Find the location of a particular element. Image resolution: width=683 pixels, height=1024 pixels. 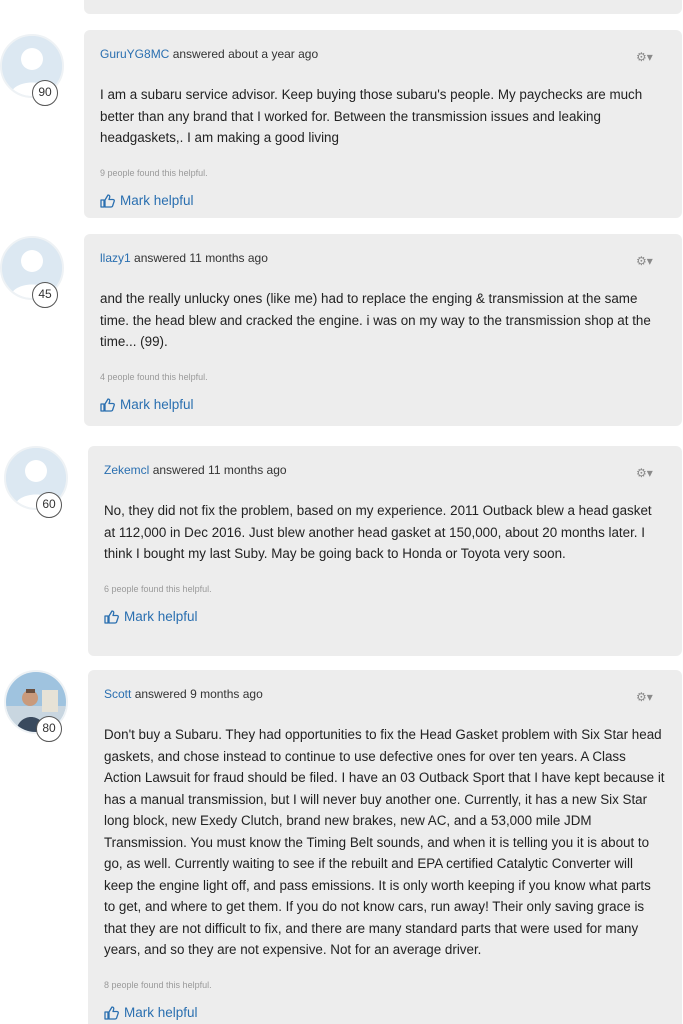

score-badge: 80 is located at coordinates (49, 729).